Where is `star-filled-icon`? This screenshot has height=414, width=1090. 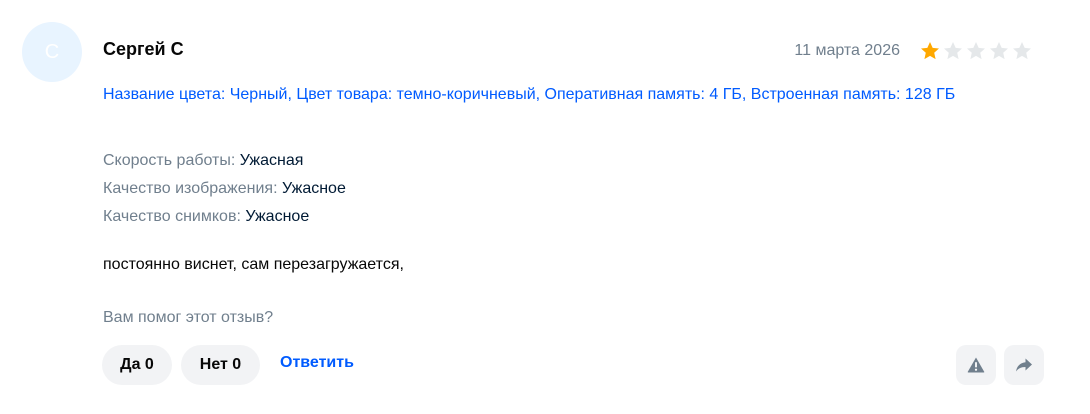
star-filled-icon is located at coordinates (930, 51).